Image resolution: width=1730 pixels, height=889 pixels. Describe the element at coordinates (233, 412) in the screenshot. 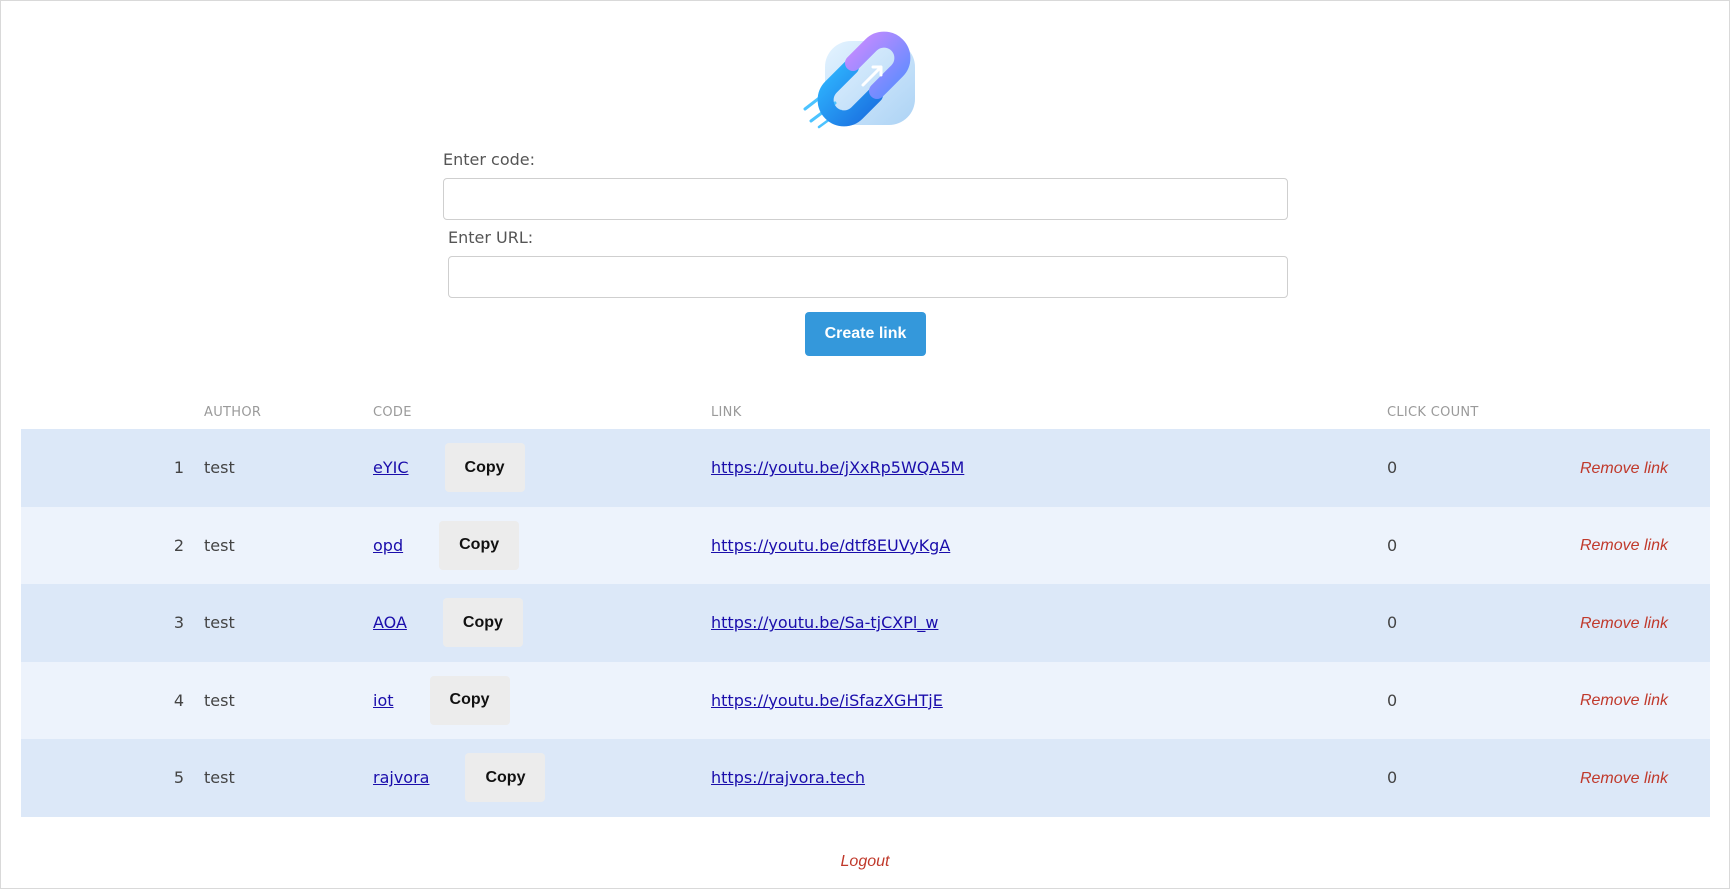

I see `header-author: AUTHOR` at that location.